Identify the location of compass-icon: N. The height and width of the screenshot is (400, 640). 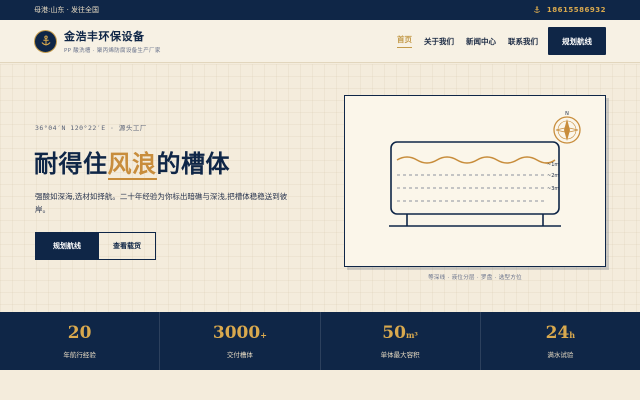
(567, 127).